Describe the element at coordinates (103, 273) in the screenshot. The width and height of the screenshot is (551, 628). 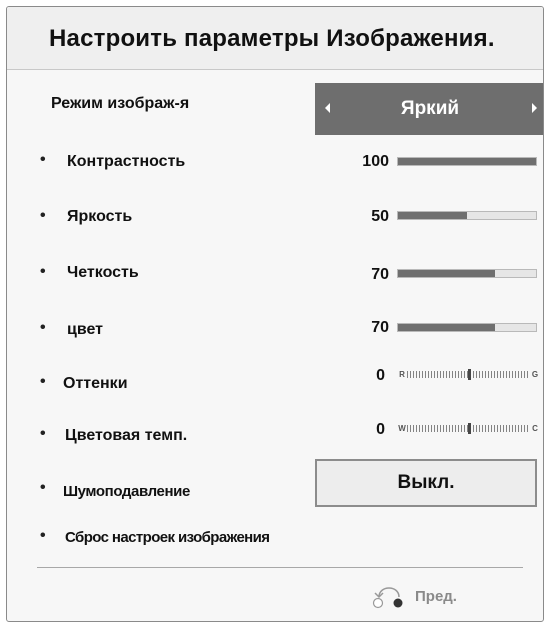
I see `setting-label-sharpness: Четкость` at that location.